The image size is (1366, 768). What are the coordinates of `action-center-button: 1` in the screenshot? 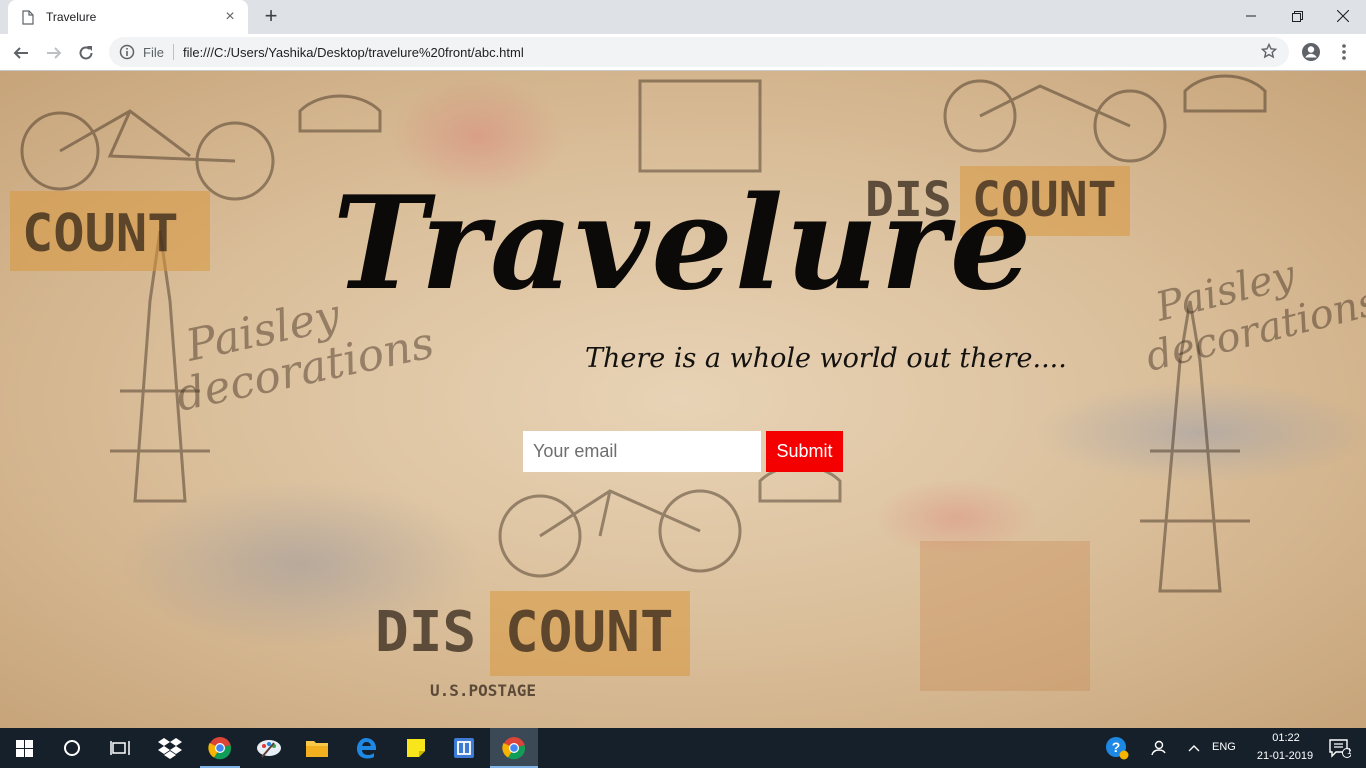 It's located at (1340, 748).